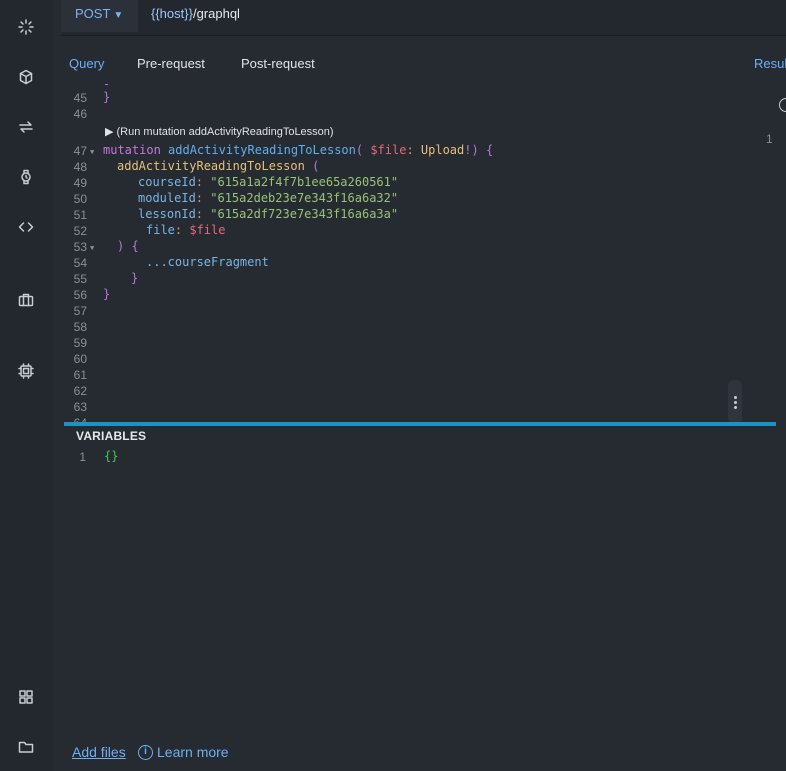 The image size is (786, 771). What do you see at coordinates (128, 246) in the screenshot?
I see `code-token: ) {` at bounding box center [128, 246].